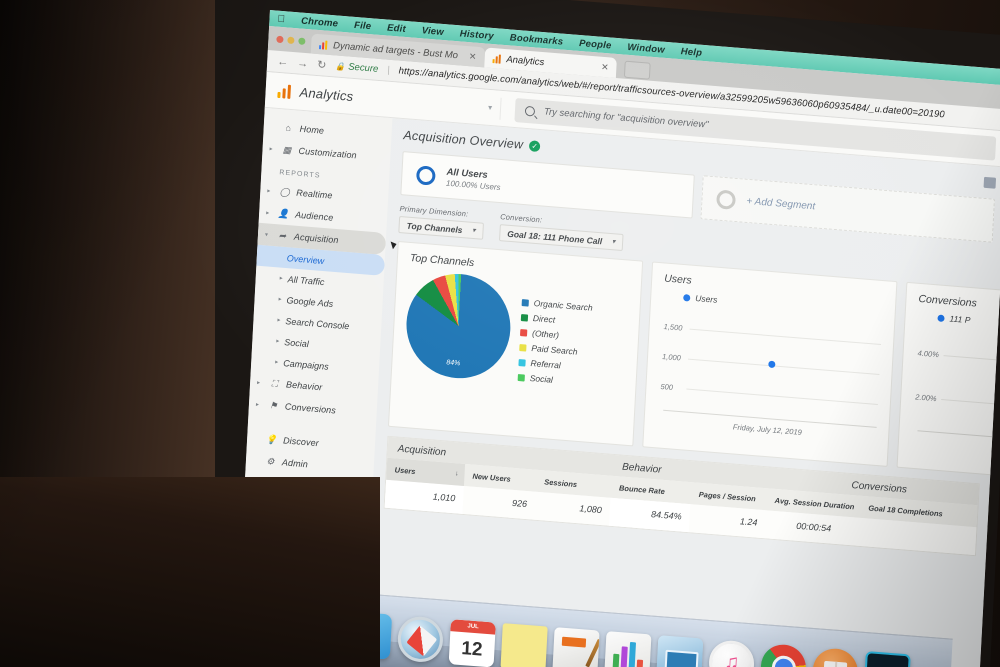 Image resolution: width=1000 pixels, height=667 pixels. I want to click on legend-item: (Other), so click(555, 335).